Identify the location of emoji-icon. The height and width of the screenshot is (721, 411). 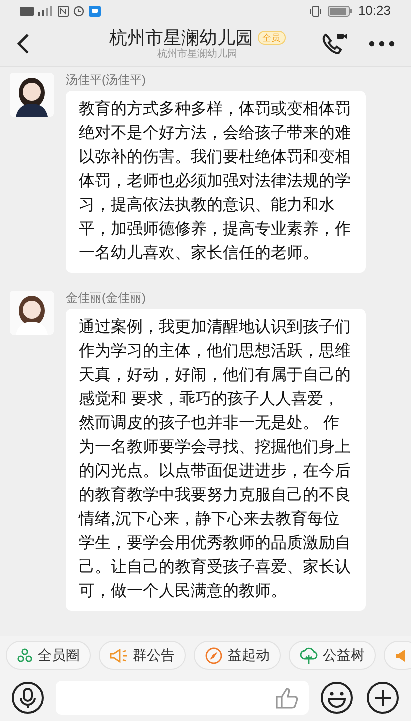
(337, 698).